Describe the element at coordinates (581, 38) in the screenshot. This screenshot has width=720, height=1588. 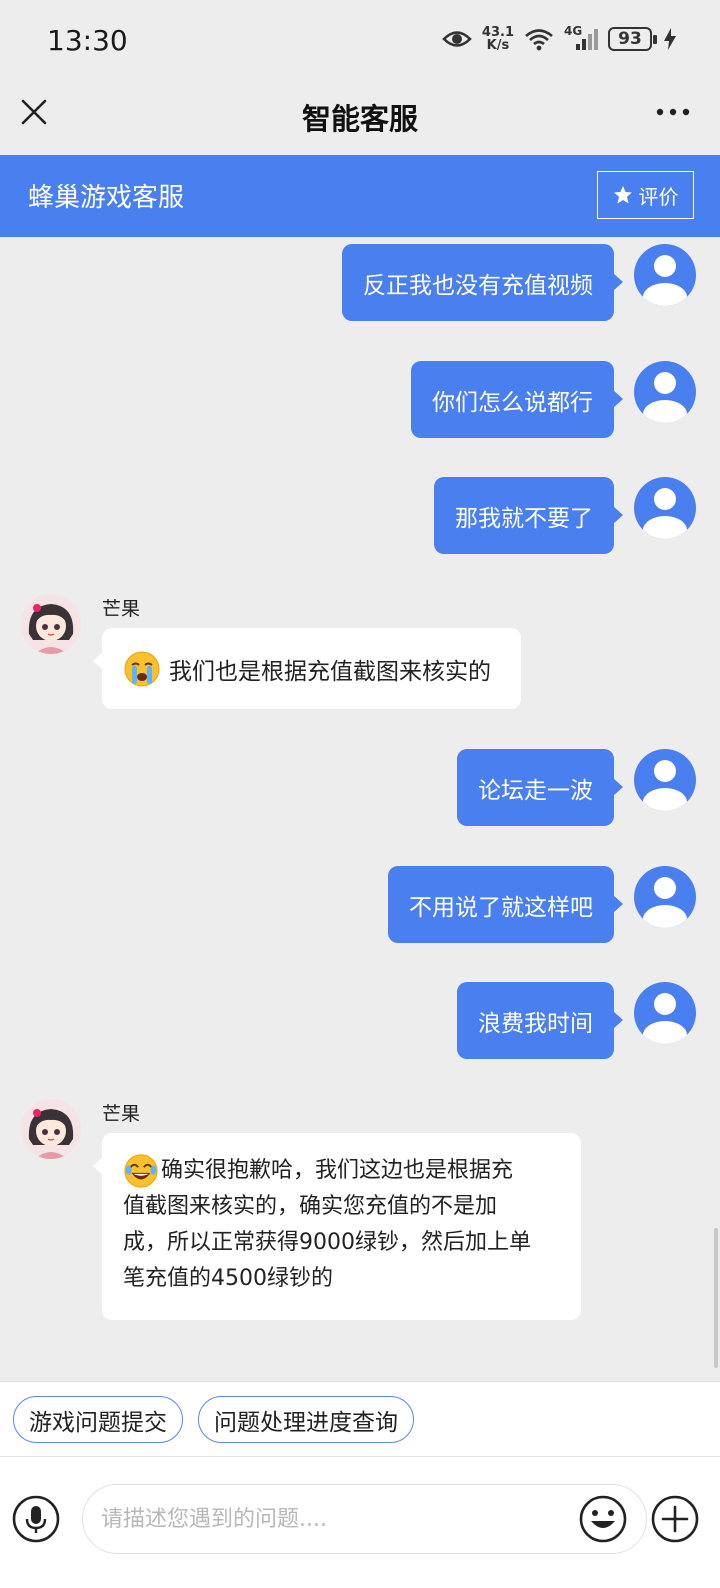
I see `signal-icon: 4G` at that location.